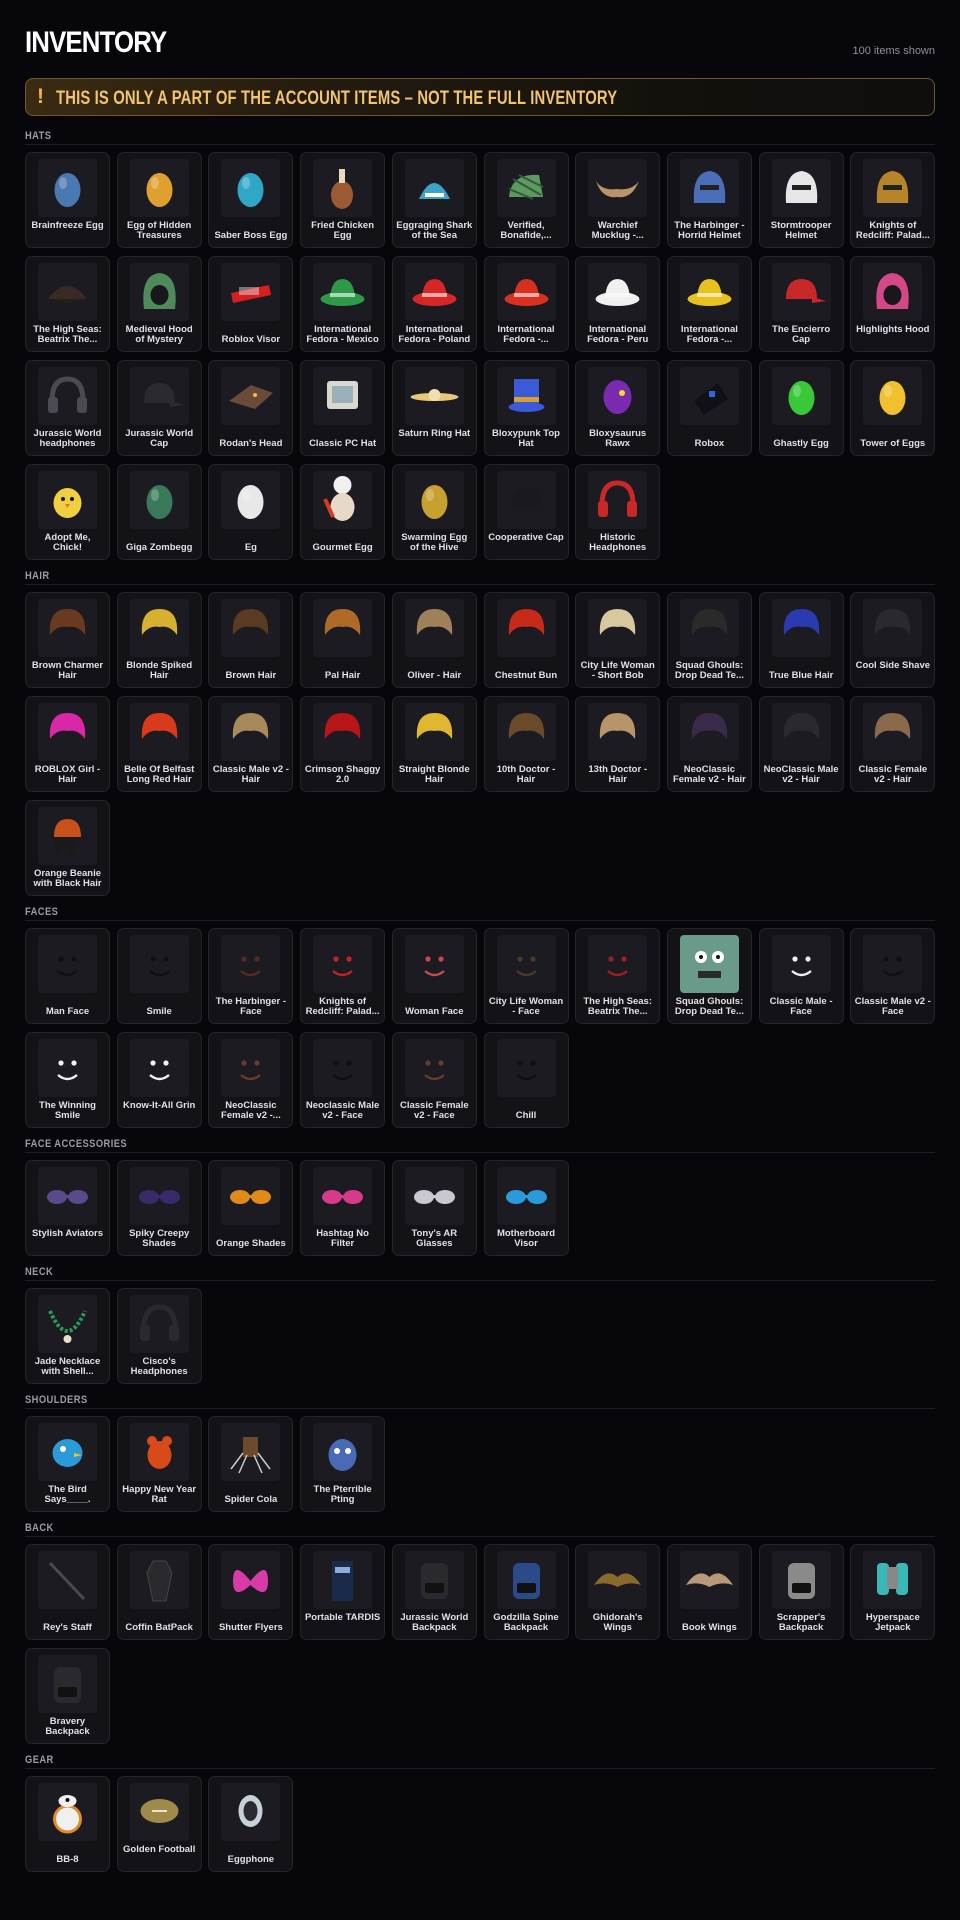 The image size is (960, 1920). I want to click on inventory-item-card: Stormtrooper Helmet, so click(801, 200).